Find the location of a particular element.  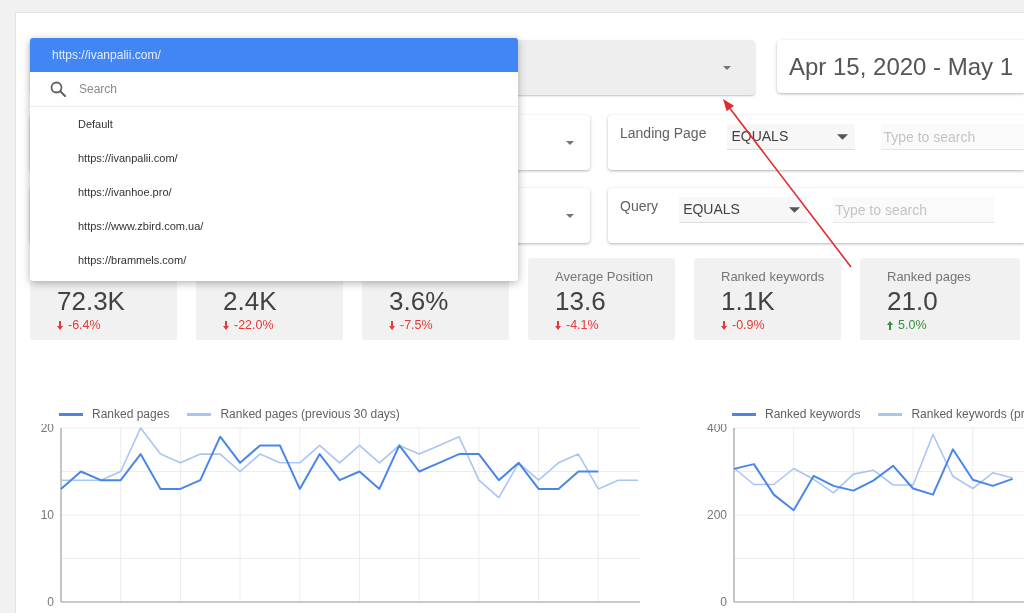

operator-select: EQUALS is located at coordinates (743, 210).